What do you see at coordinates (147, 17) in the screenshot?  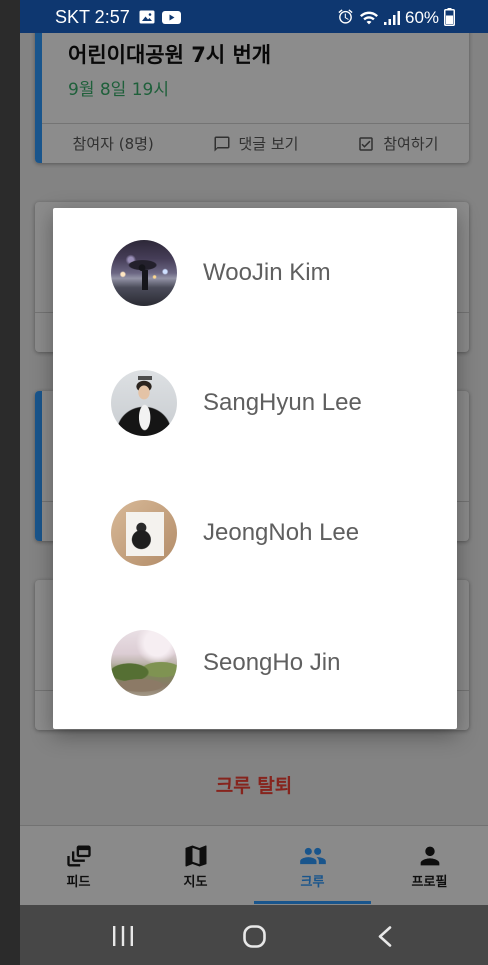 I see `gallery-icon` at bounding box center [147, 17].